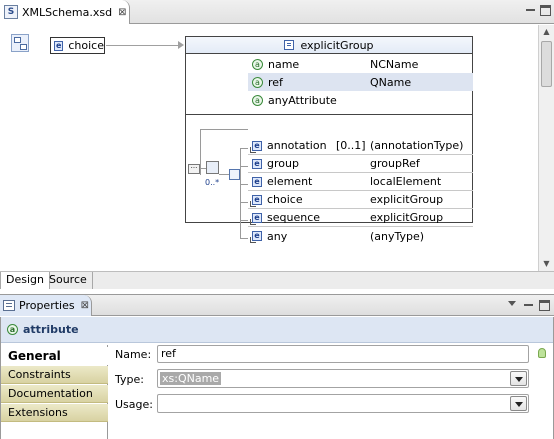 Image resolution: width=554 pixels, height=439 pixels. I want to click on scroll-up-icon: ▲, so click(546, 32).